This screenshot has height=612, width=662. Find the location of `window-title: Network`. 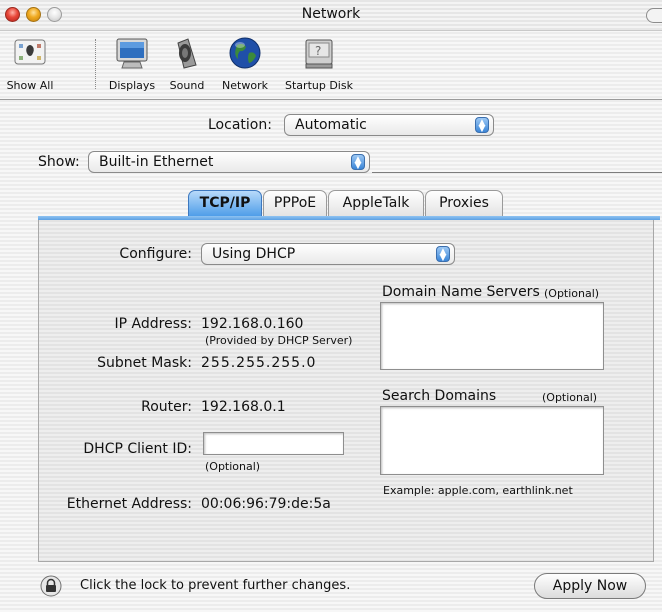

window-title: Network is located at coordinates (331, 14).